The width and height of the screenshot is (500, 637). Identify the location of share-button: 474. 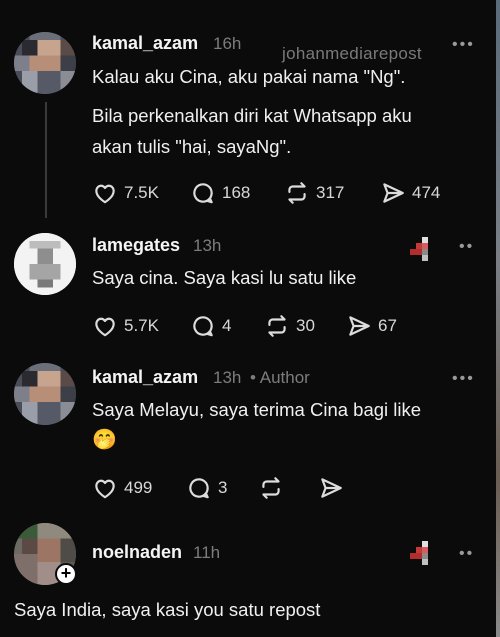
(410, 193).